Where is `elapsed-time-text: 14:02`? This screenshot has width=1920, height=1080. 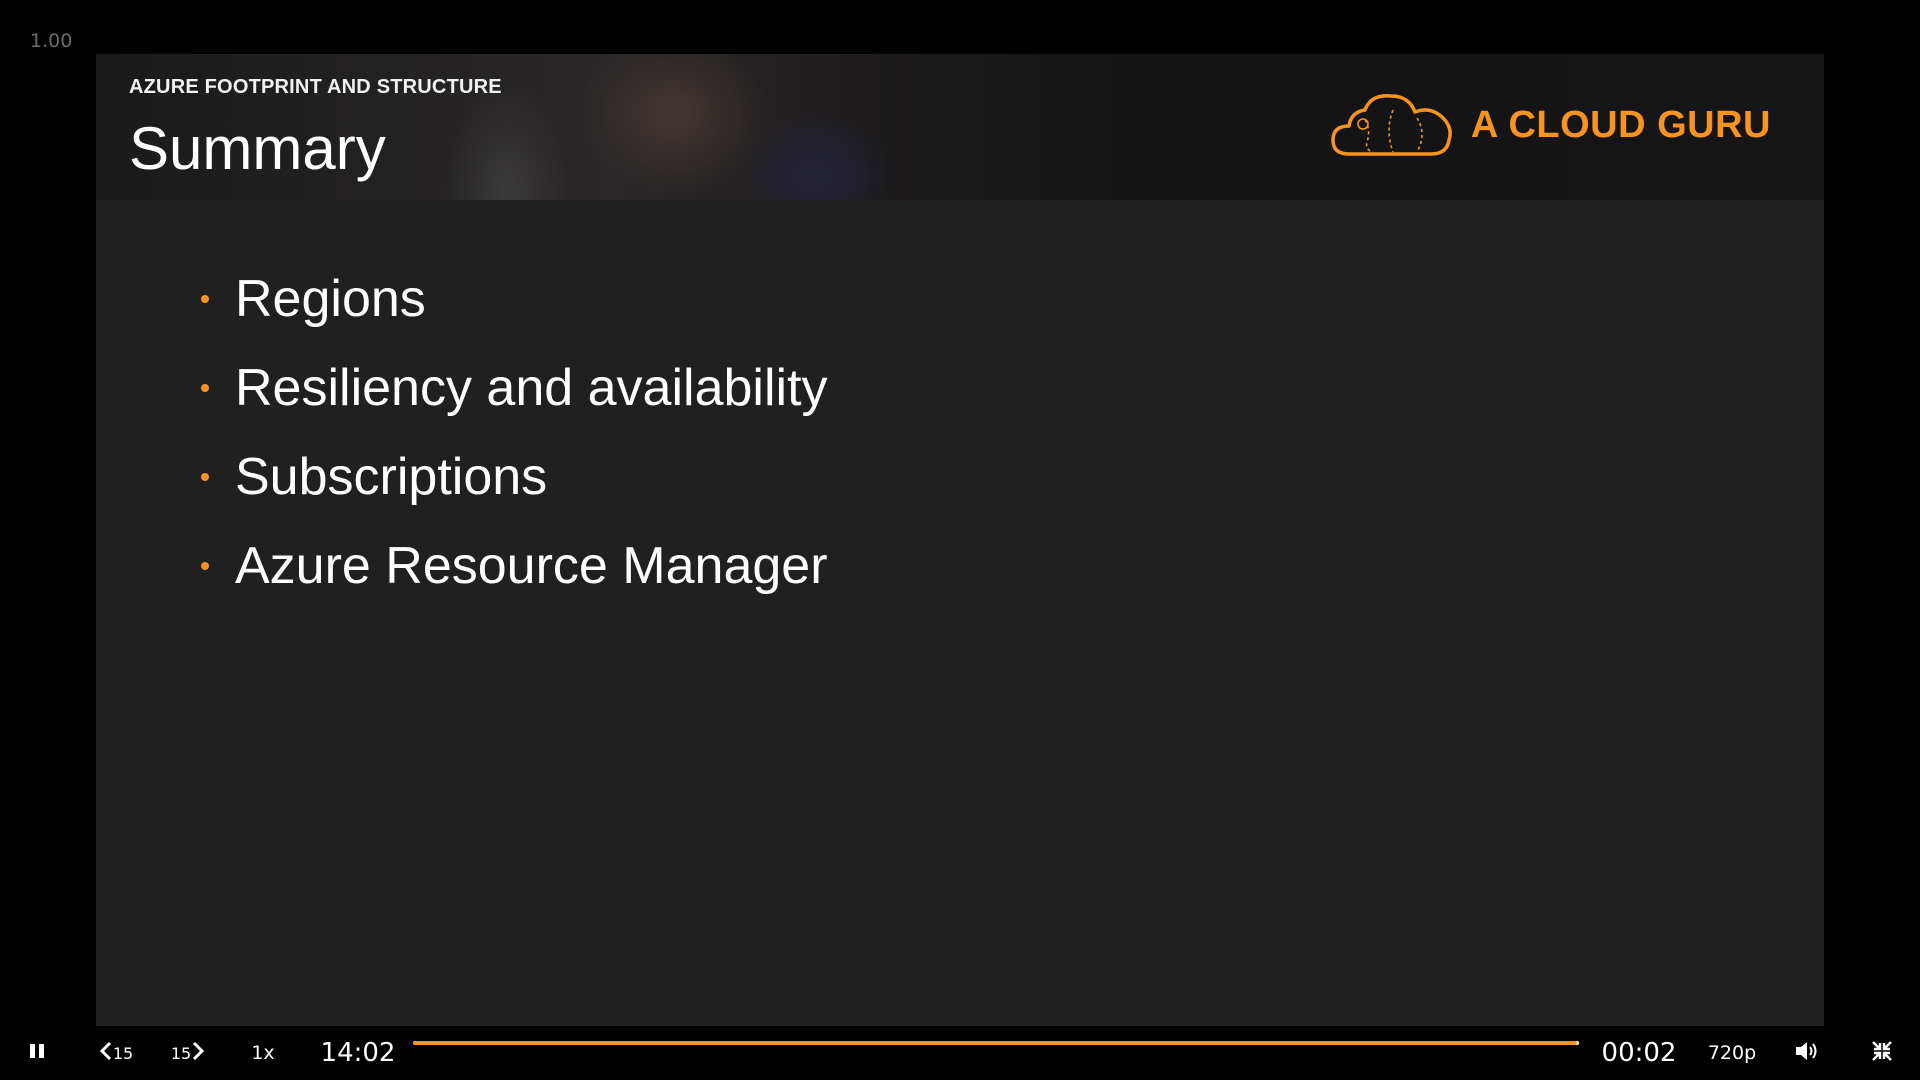 elapsed-time-text: 14:02 is located at coordinates (358, 1053).